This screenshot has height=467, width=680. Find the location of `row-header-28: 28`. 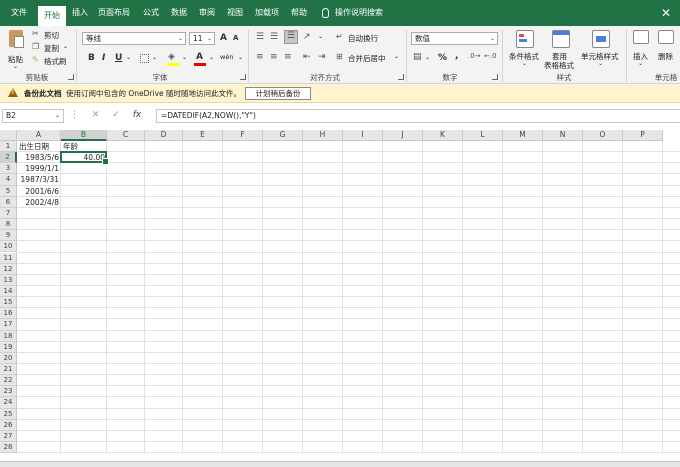

row-header-28: 28 is located at coordinates (8, 448).